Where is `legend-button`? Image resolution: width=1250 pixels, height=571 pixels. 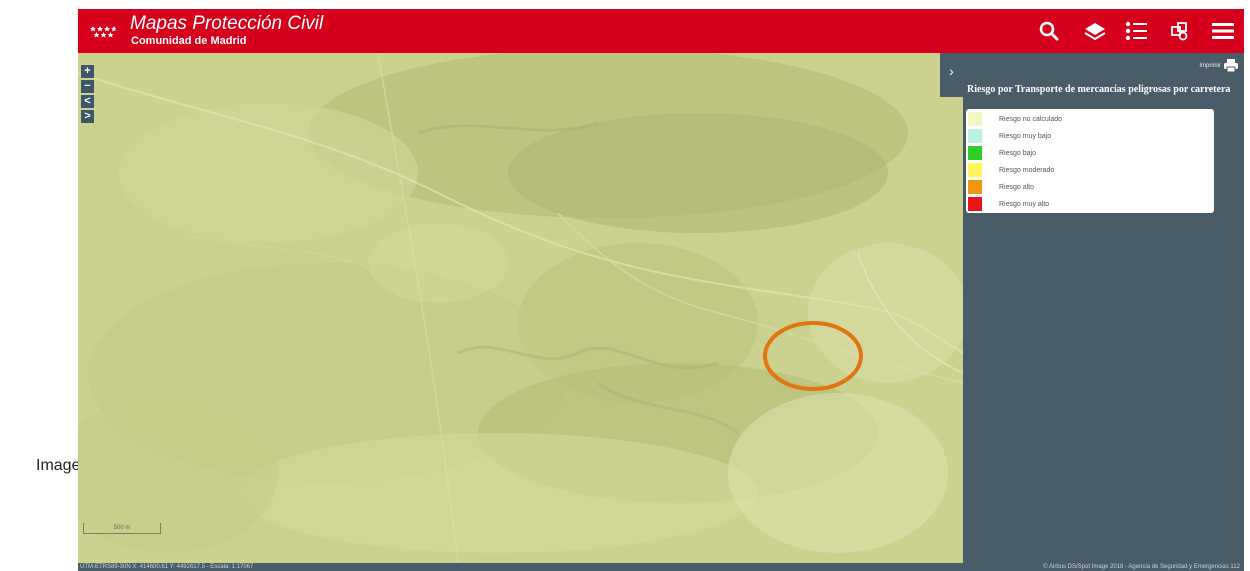
legend-button is located at coordinates (1136, 31).